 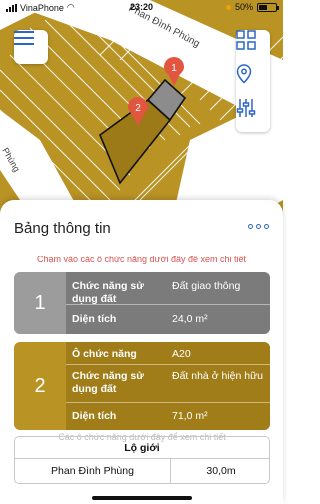 I want to click on lo-gioi-header: Lộ giới, so click(x=142, y=448).